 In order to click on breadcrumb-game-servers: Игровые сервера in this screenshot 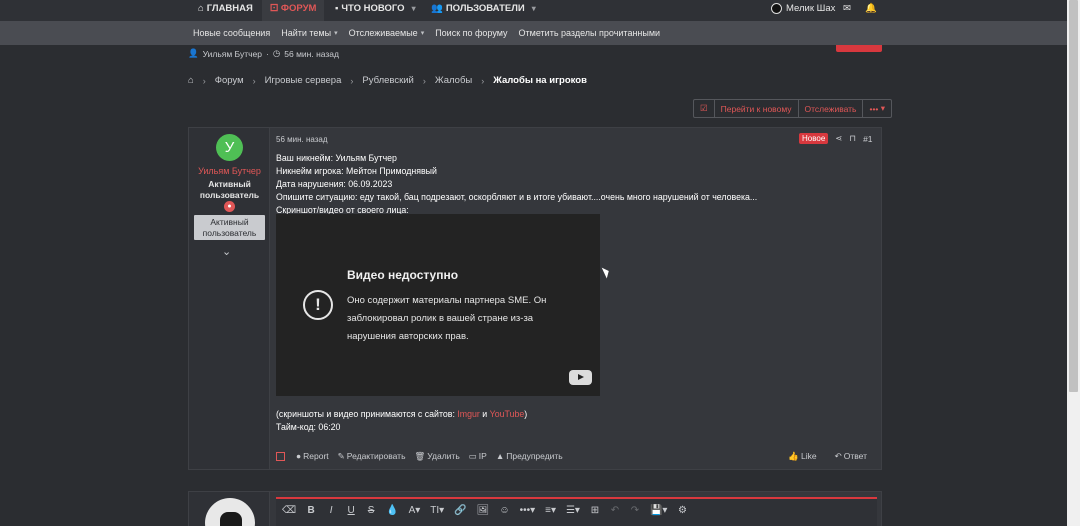, I will do `click(303, 80)`.